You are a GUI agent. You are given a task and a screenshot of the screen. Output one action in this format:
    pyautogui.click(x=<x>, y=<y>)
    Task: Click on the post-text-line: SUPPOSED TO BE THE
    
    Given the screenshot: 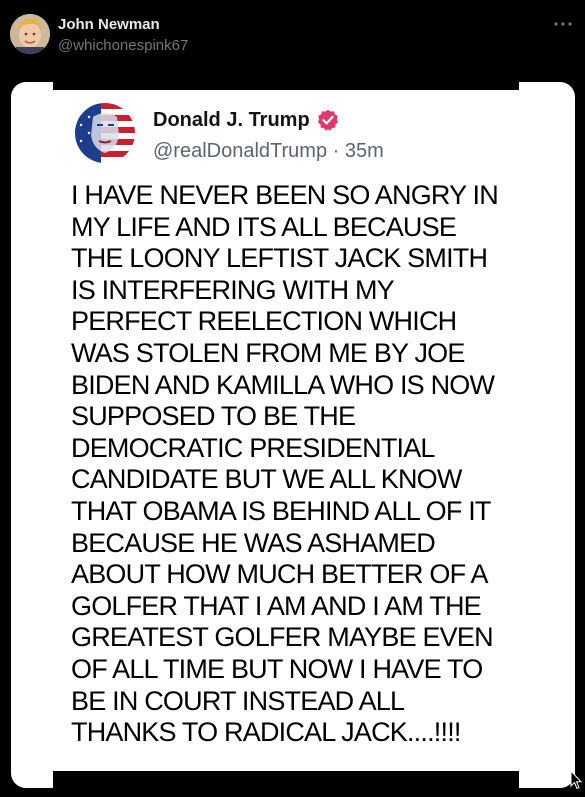 What is the action you would take?
    pyautogui.click(x=213, y=416)
    